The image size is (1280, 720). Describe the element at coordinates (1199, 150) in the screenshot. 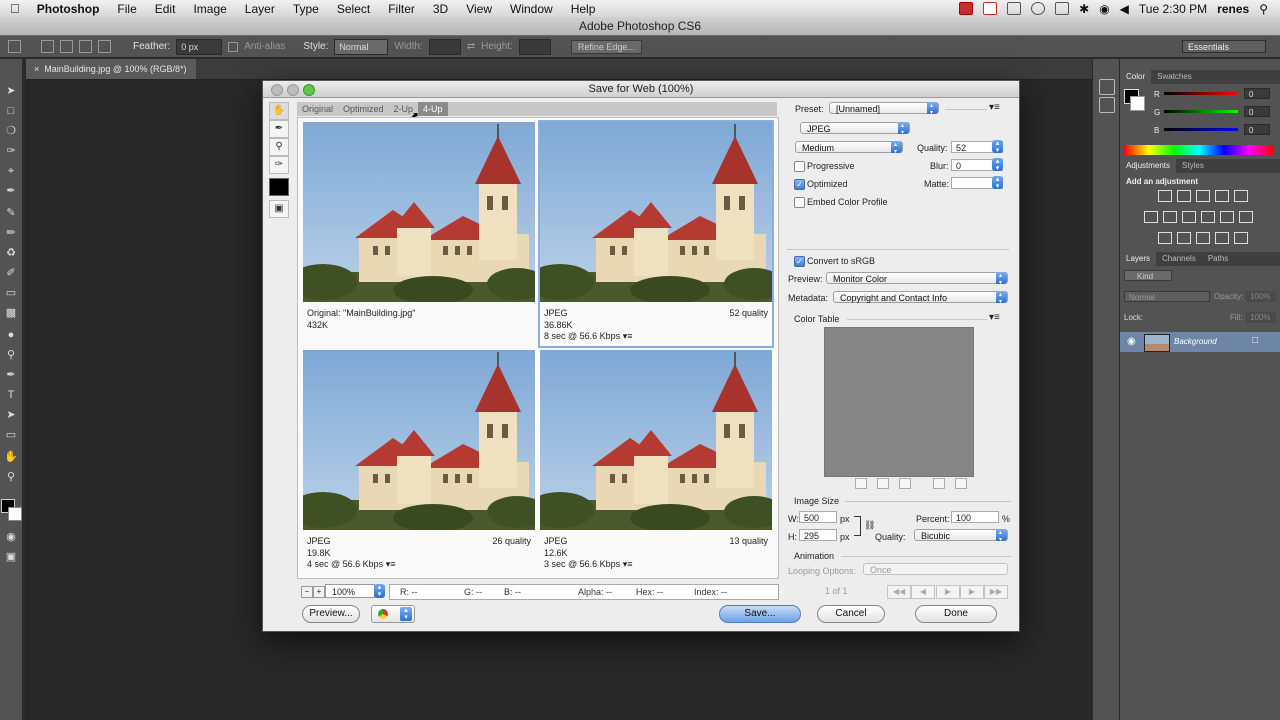

I see `color-ramp` at that location.